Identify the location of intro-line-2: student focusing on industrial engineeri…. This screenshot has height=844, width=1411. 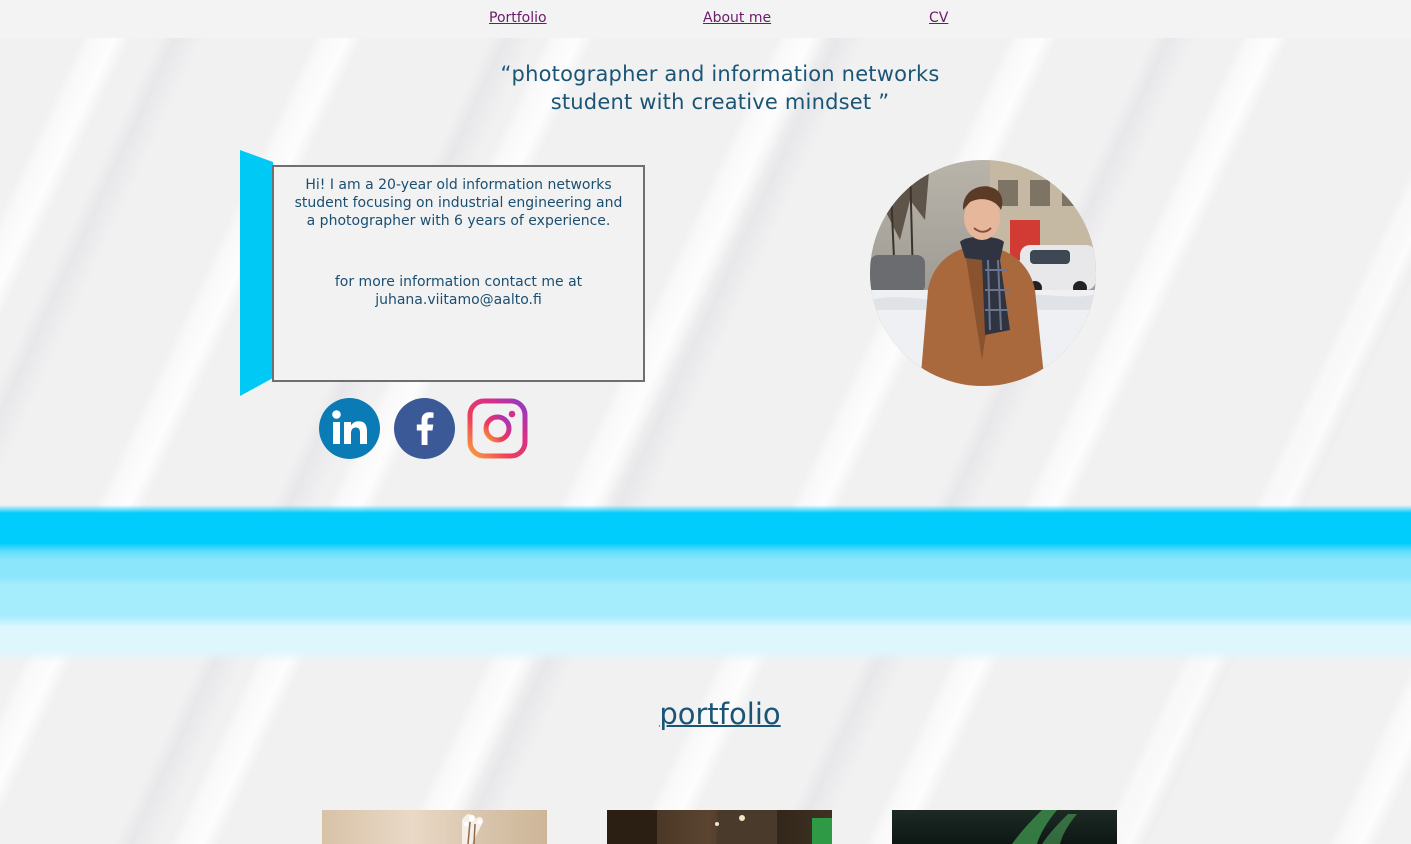
(458, 203).